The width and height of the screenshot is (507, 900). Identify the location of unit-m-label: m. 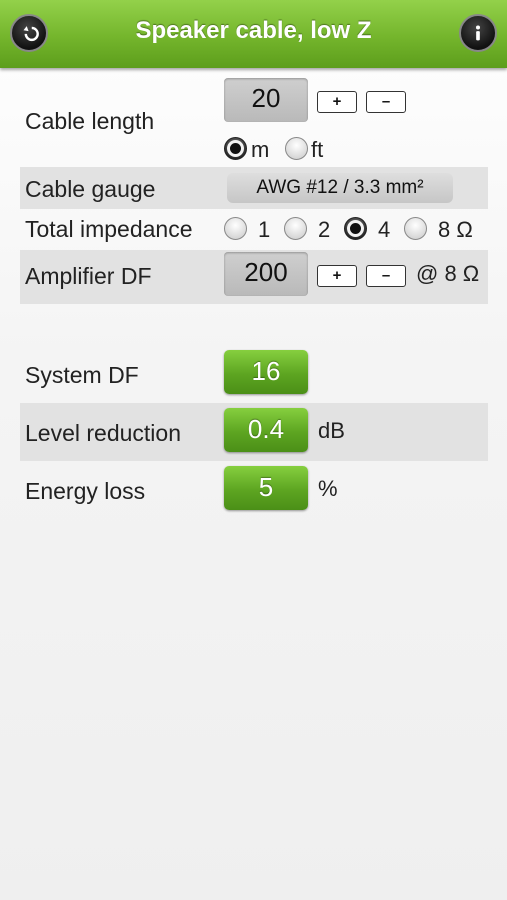
(260, 149).